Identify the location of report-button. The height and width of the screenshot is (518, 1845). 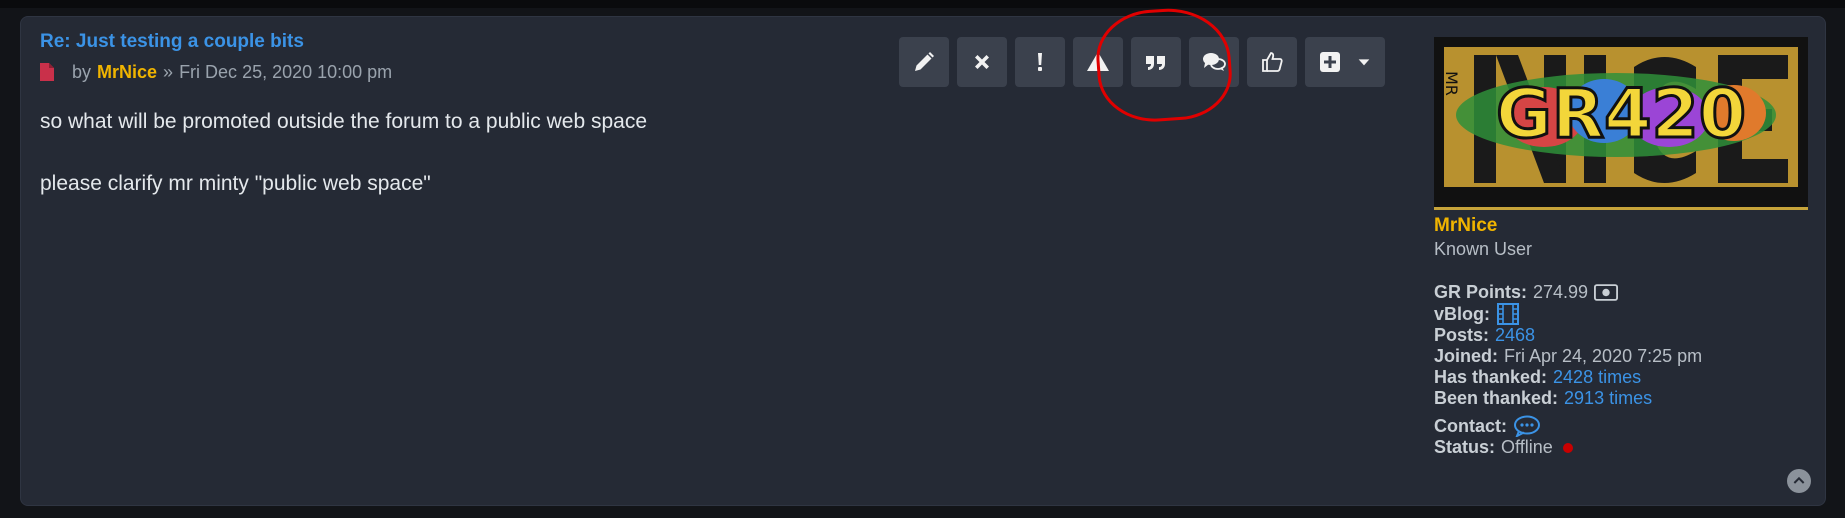
(1098, 62).